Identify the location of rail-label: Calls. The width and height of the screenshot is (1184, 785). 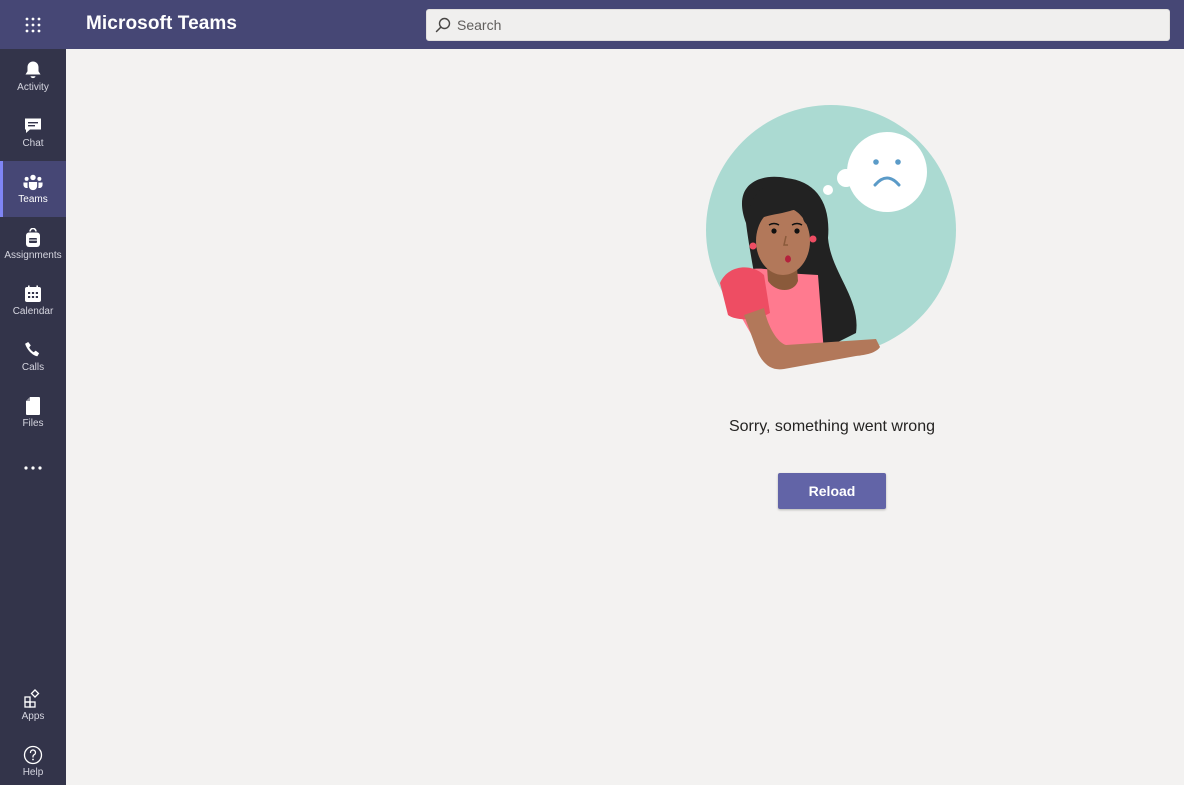
(33, 367).